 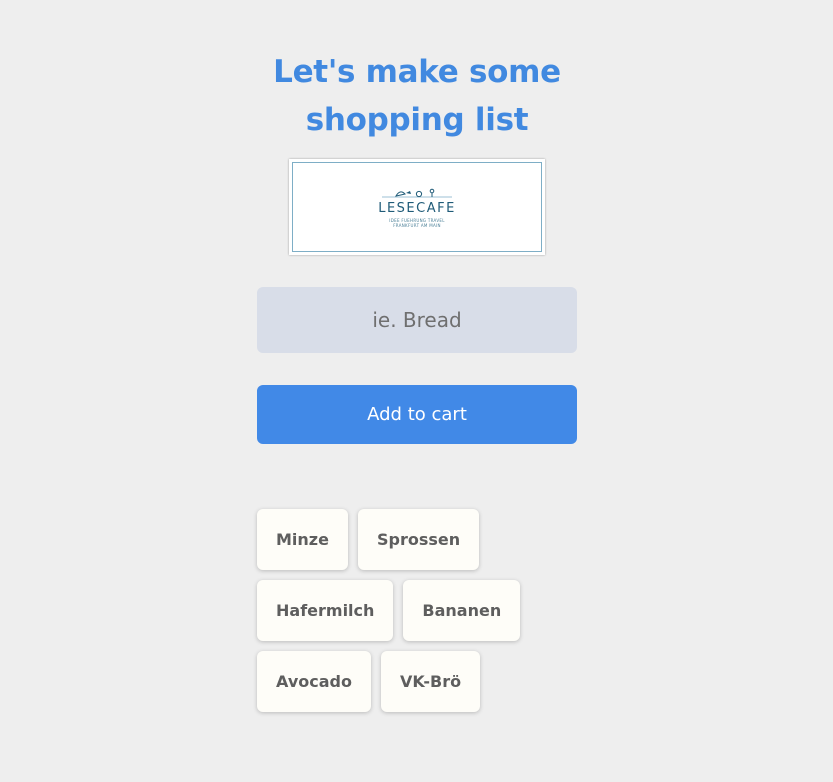 What do you see at coordinates (417, 120) in the screenshot?
I see `page-title-line-2: shopping list` at bounding box center [417, 120].